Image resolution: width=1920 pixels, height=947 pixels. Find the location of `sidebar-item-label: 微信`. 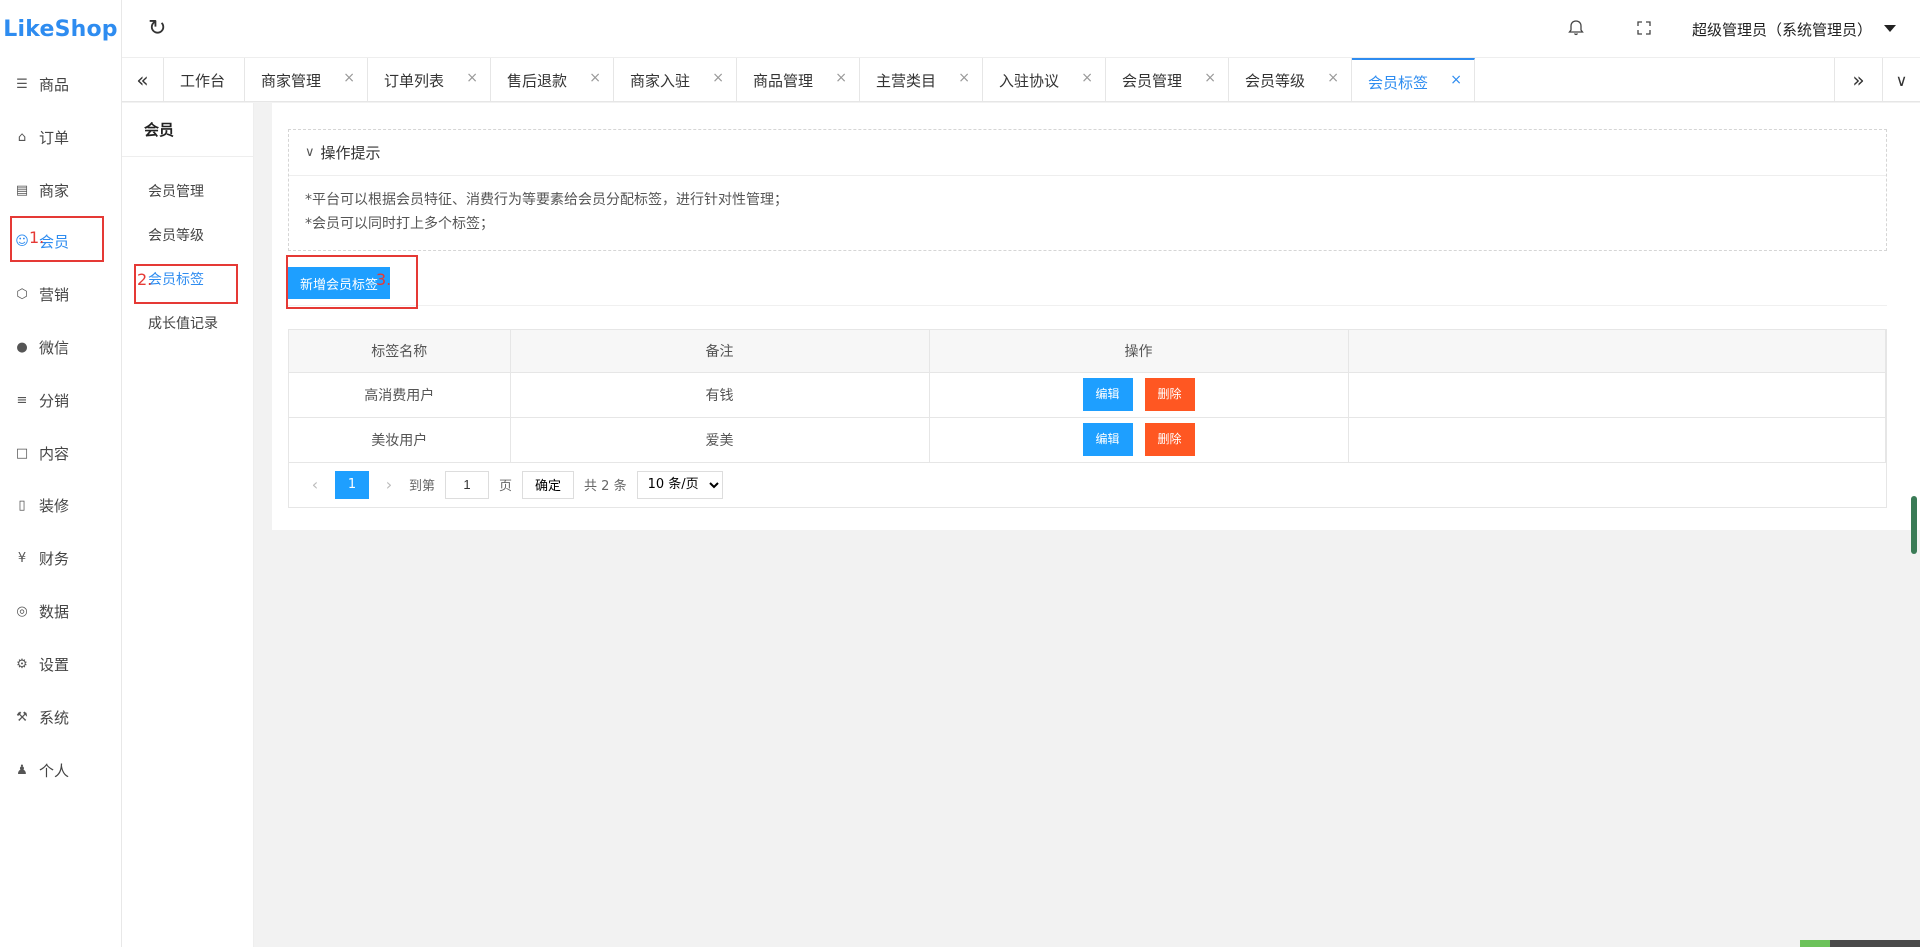

sidebar-item-label: 微信 is located at coordinates (54, 347).